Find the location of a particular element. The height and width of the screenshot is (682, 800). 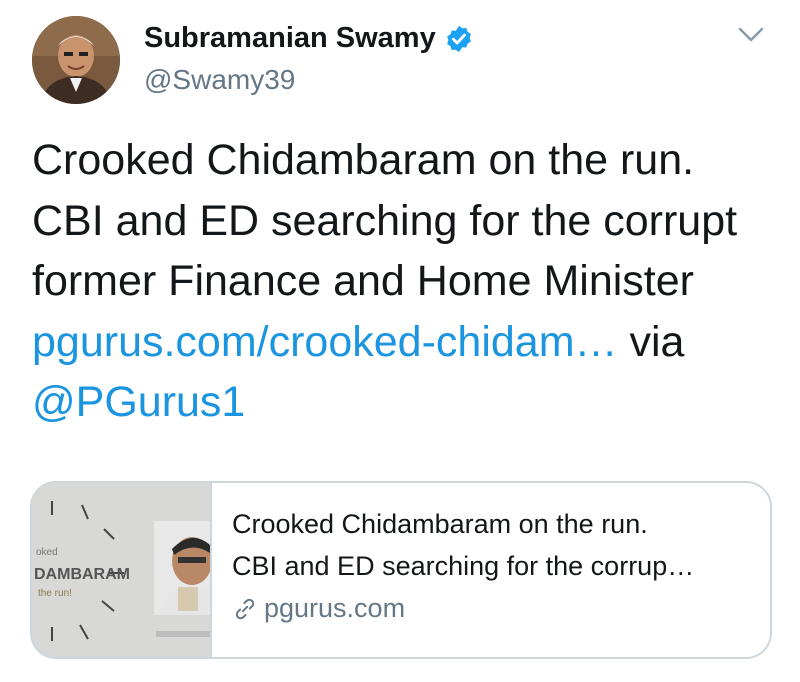

avatar is located at coordinates (76, 60).